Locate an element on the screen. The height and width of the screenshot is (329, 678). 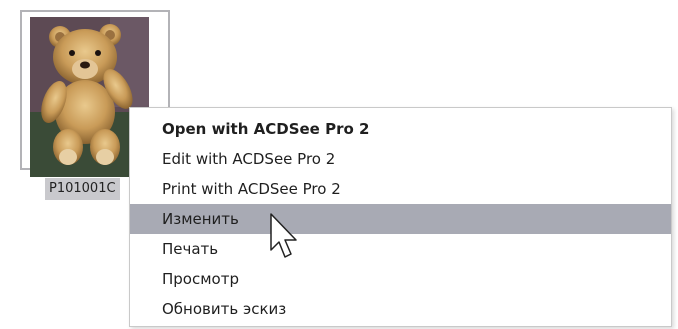
menu-item-print: Печать is located at coordinates (400, 249).